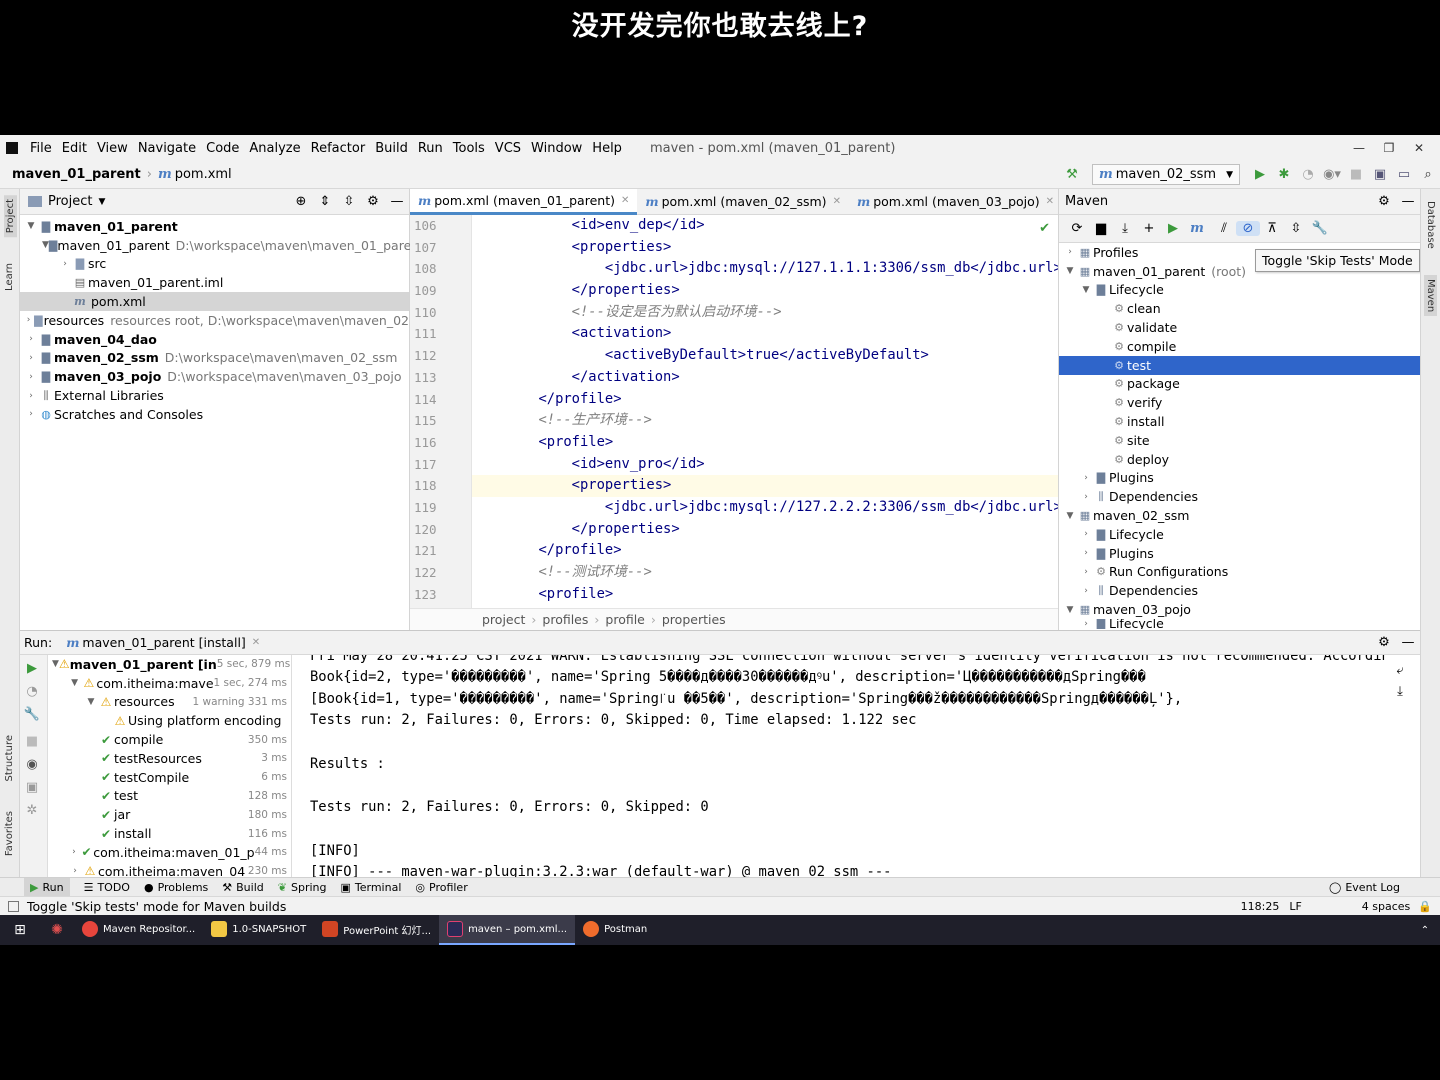  Describe the element at coordinates (214, 339) in the screenshot. I see `tree-item: › ▇ maven_04_dao` at that location.